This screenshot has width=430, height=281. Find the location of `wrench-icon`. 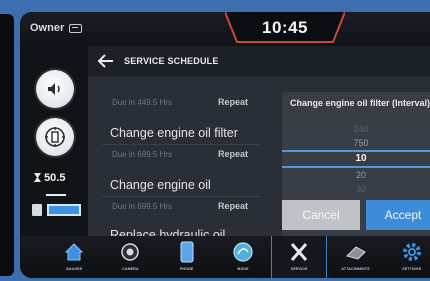

wrench-icon is located at coordinates (299, 252).